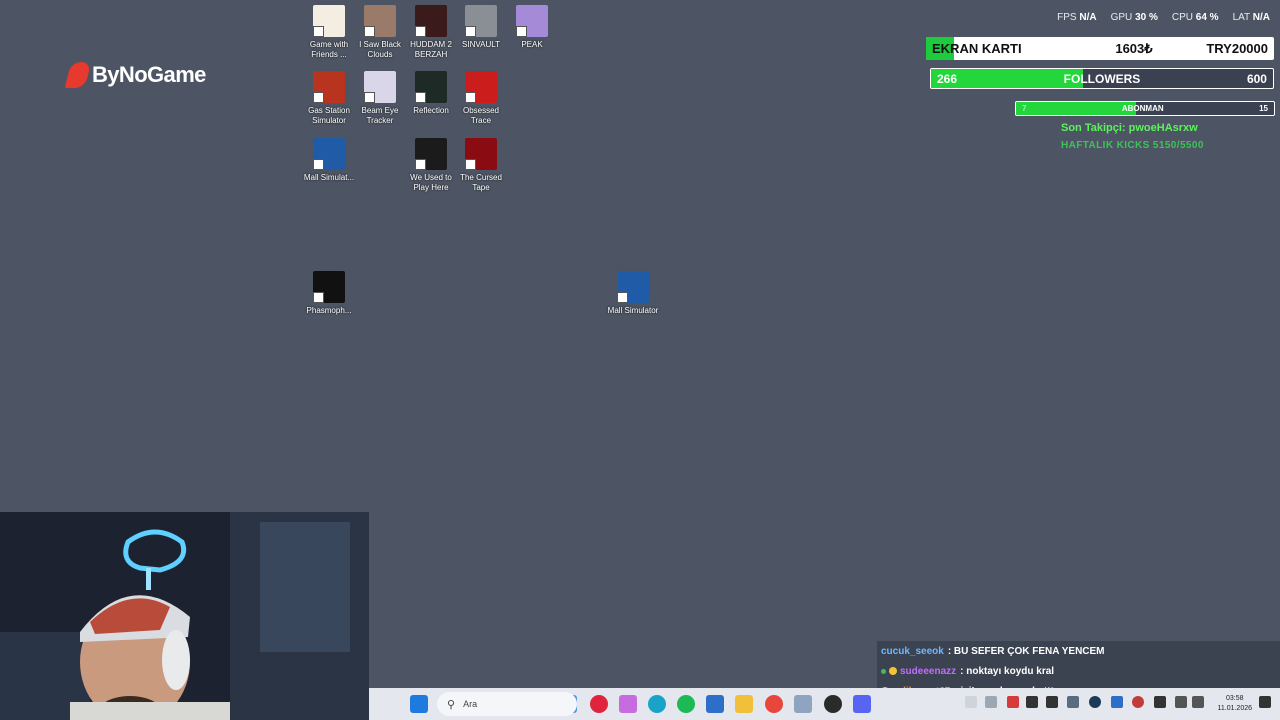 The width and height of the screenshot is (1280, 720). What do you see at coordinates (380, 115) in the screenshot?
I see `desktop-icon-label: Beam Eye Tracker` at bounding box center [380, 115].